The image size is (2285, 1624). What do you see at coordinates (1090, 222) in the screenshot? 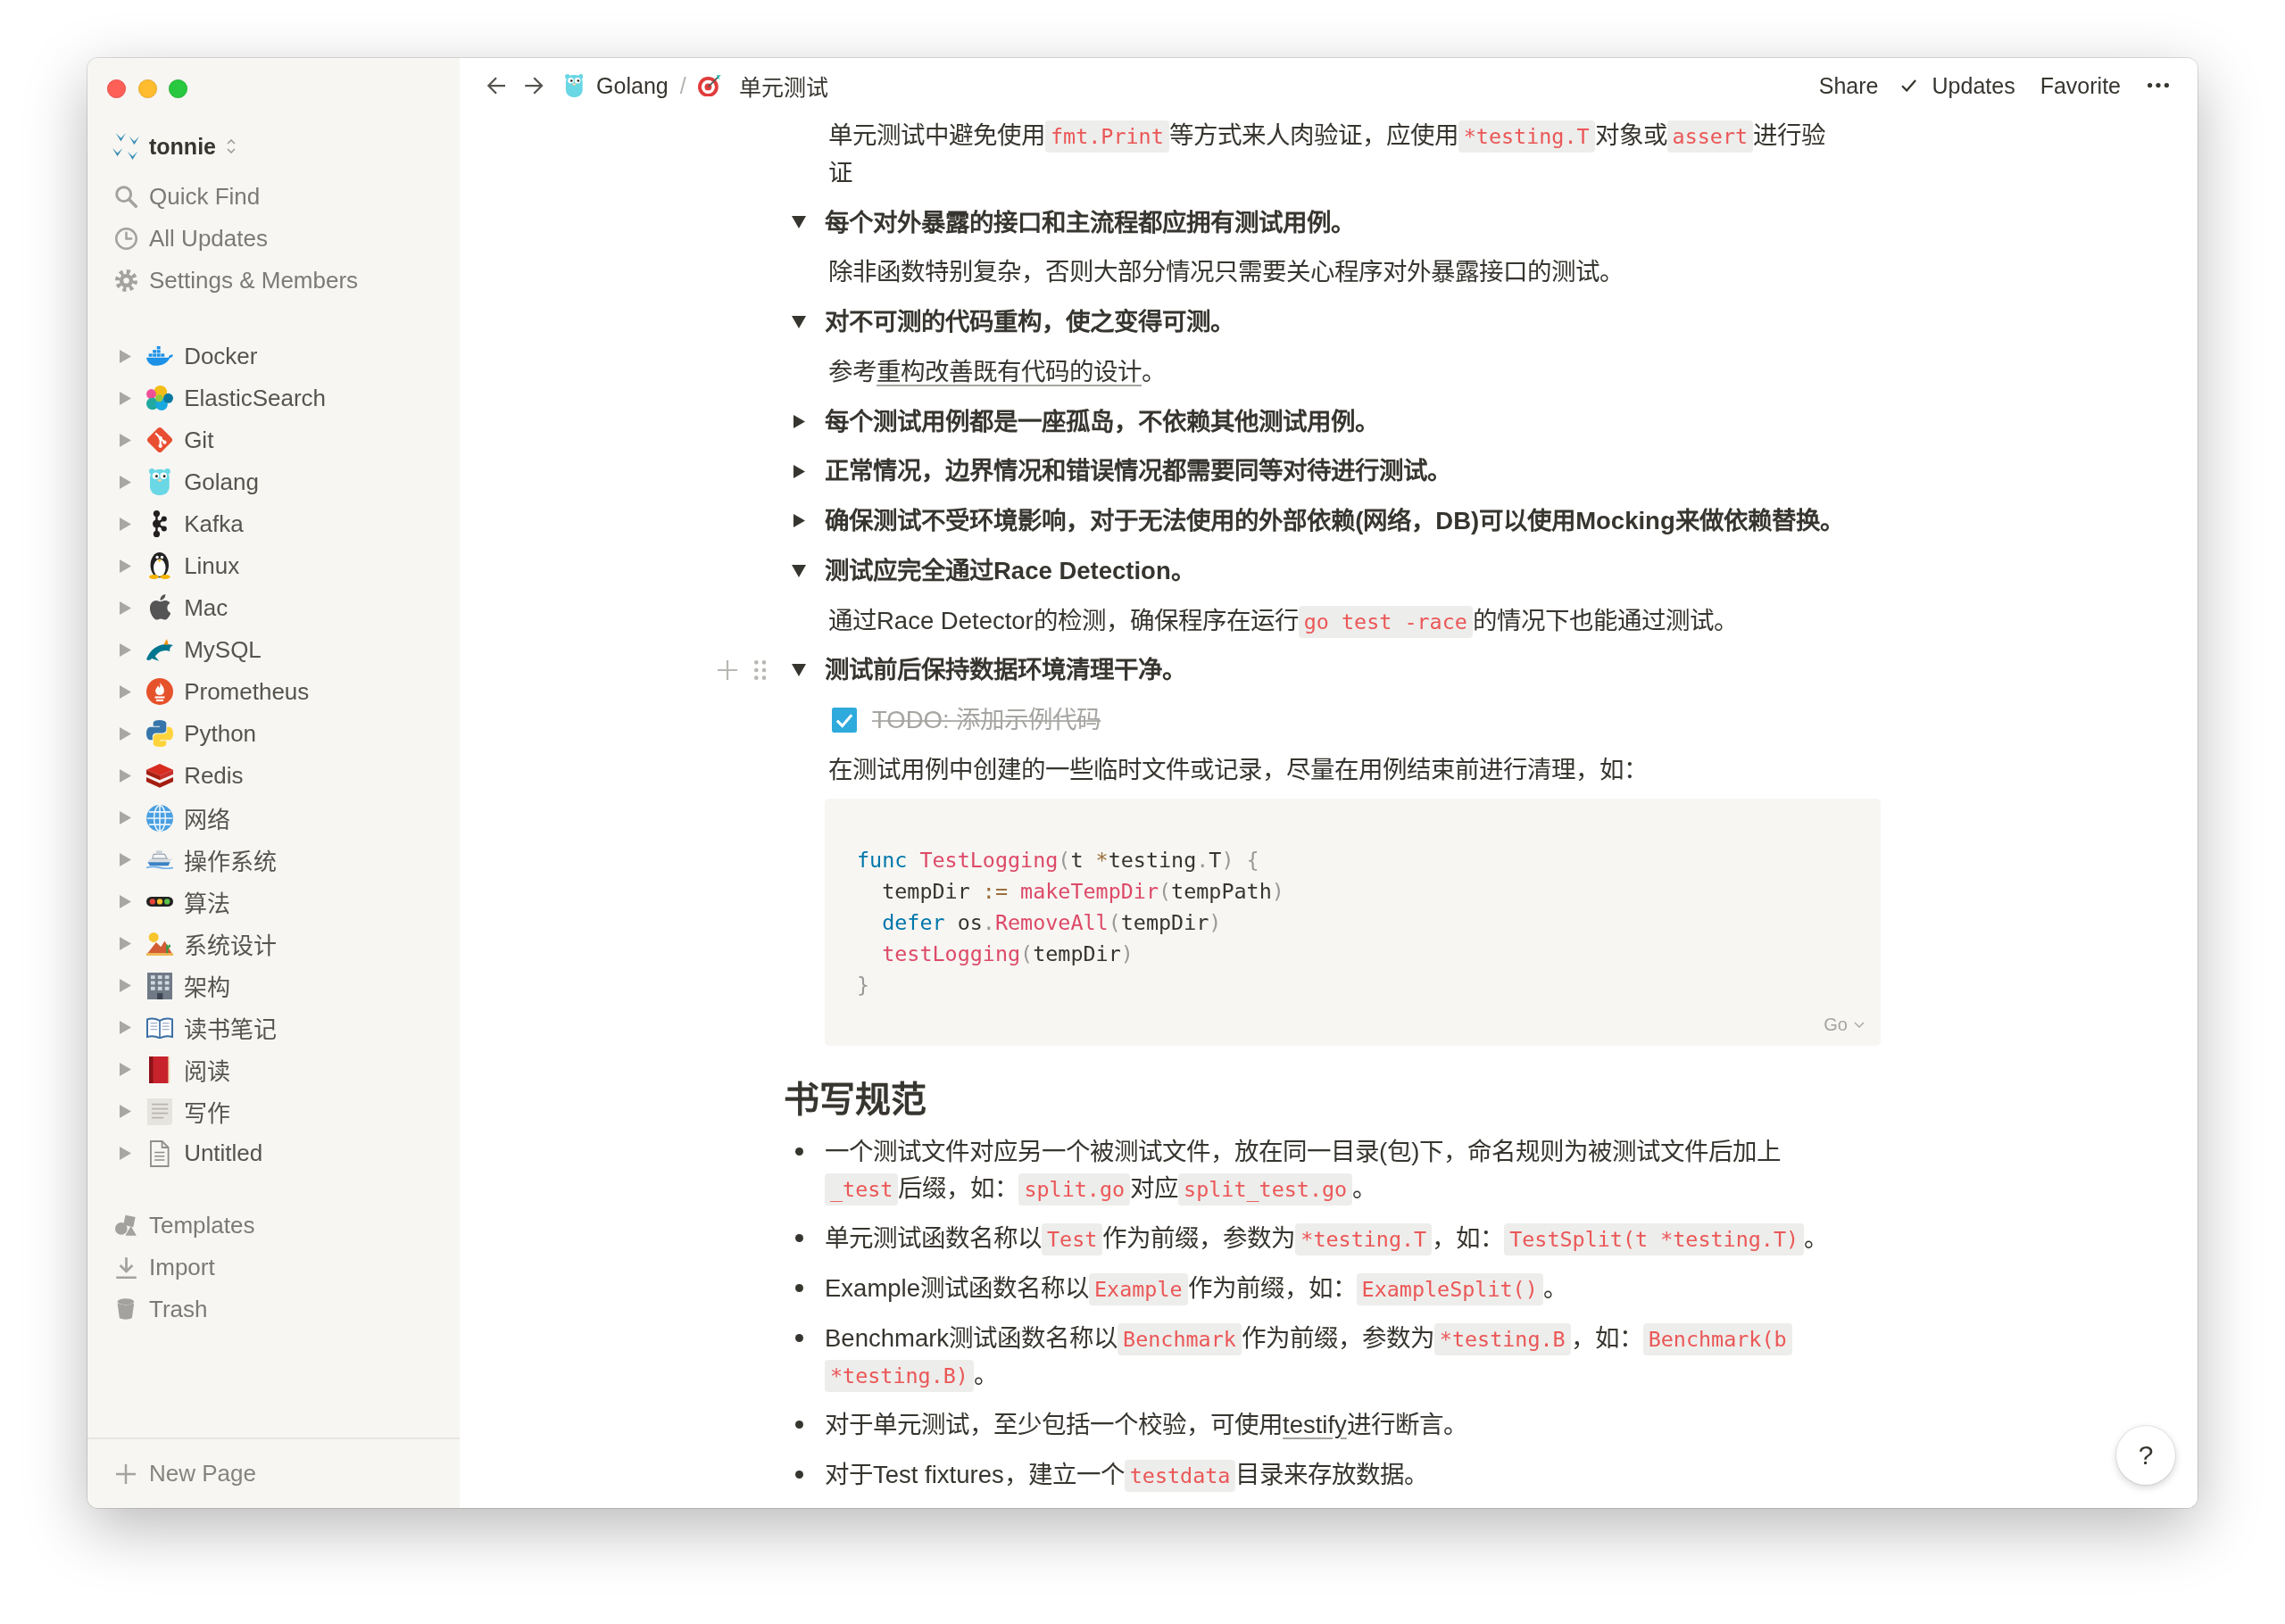
I see `toggle-title: 每个对外暴露的接口和主流程都应拥有测试用例。` at bounding box center [1090, 222].